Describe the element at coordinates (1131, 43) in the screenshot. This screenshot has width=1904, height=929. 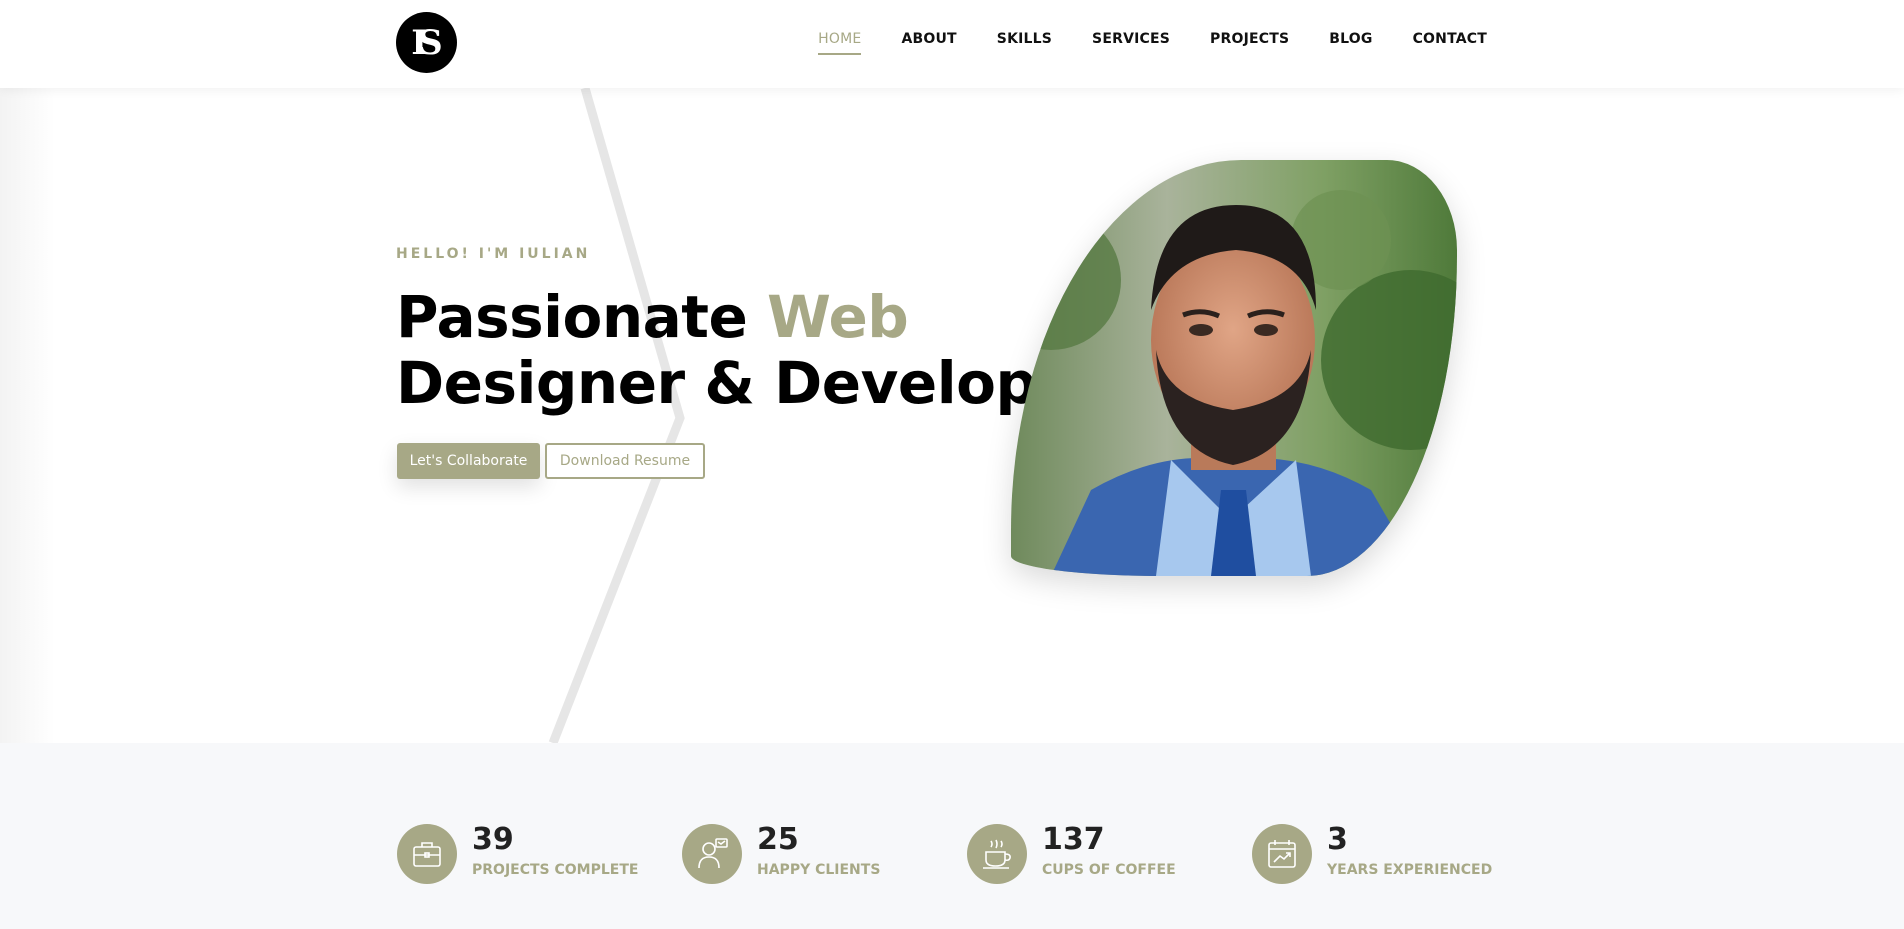
I see `nav-services: SERVICES` at that location.